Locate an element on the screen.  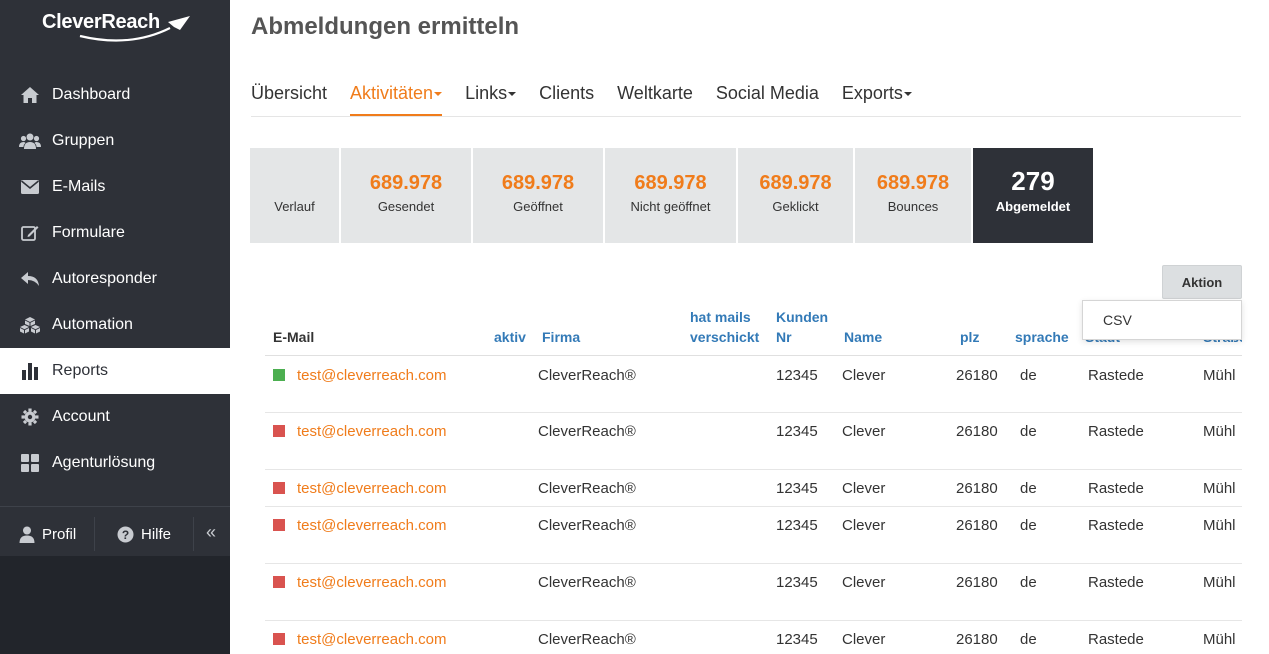
stat-label: Geöffnet is located at coordinates (538, 206).